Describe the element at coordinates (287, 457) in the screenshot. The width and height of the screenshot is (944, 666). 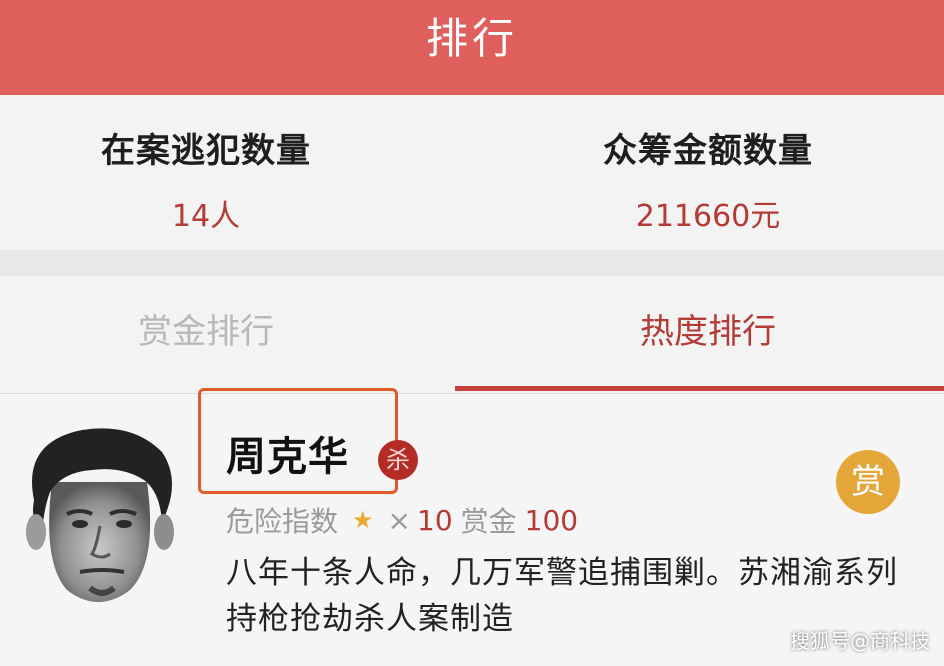
I see `fugitive-name: 周克华` at that location.